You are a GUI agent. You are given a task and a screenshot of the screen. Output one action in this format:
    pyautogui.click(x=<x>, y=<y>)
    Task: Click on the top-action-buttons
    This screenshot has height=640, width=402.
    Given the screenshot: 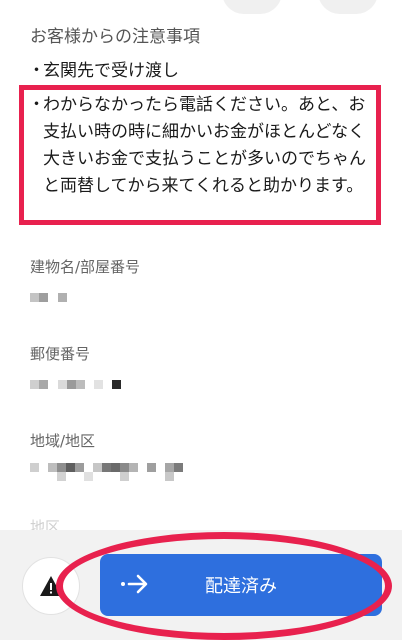 What is the action you would take?
    pyautogui.click(x=201, y=7)
    